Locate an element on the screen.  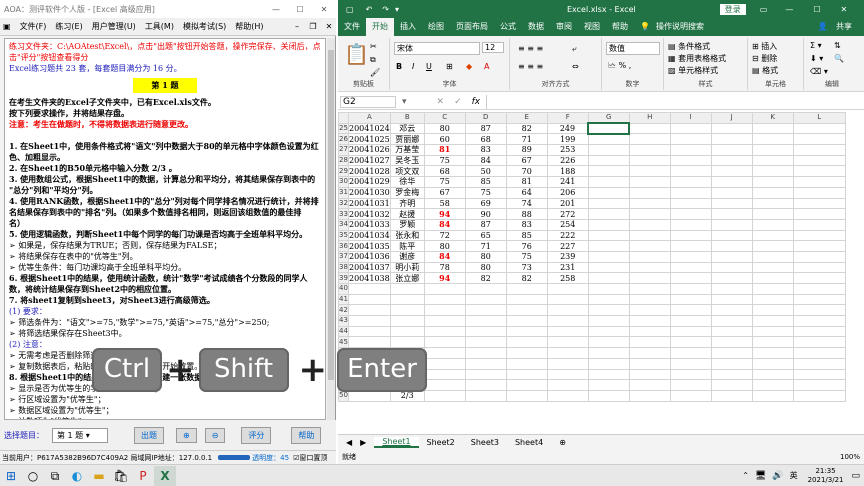
row-header: 41 is located at coordinates (343, 299).